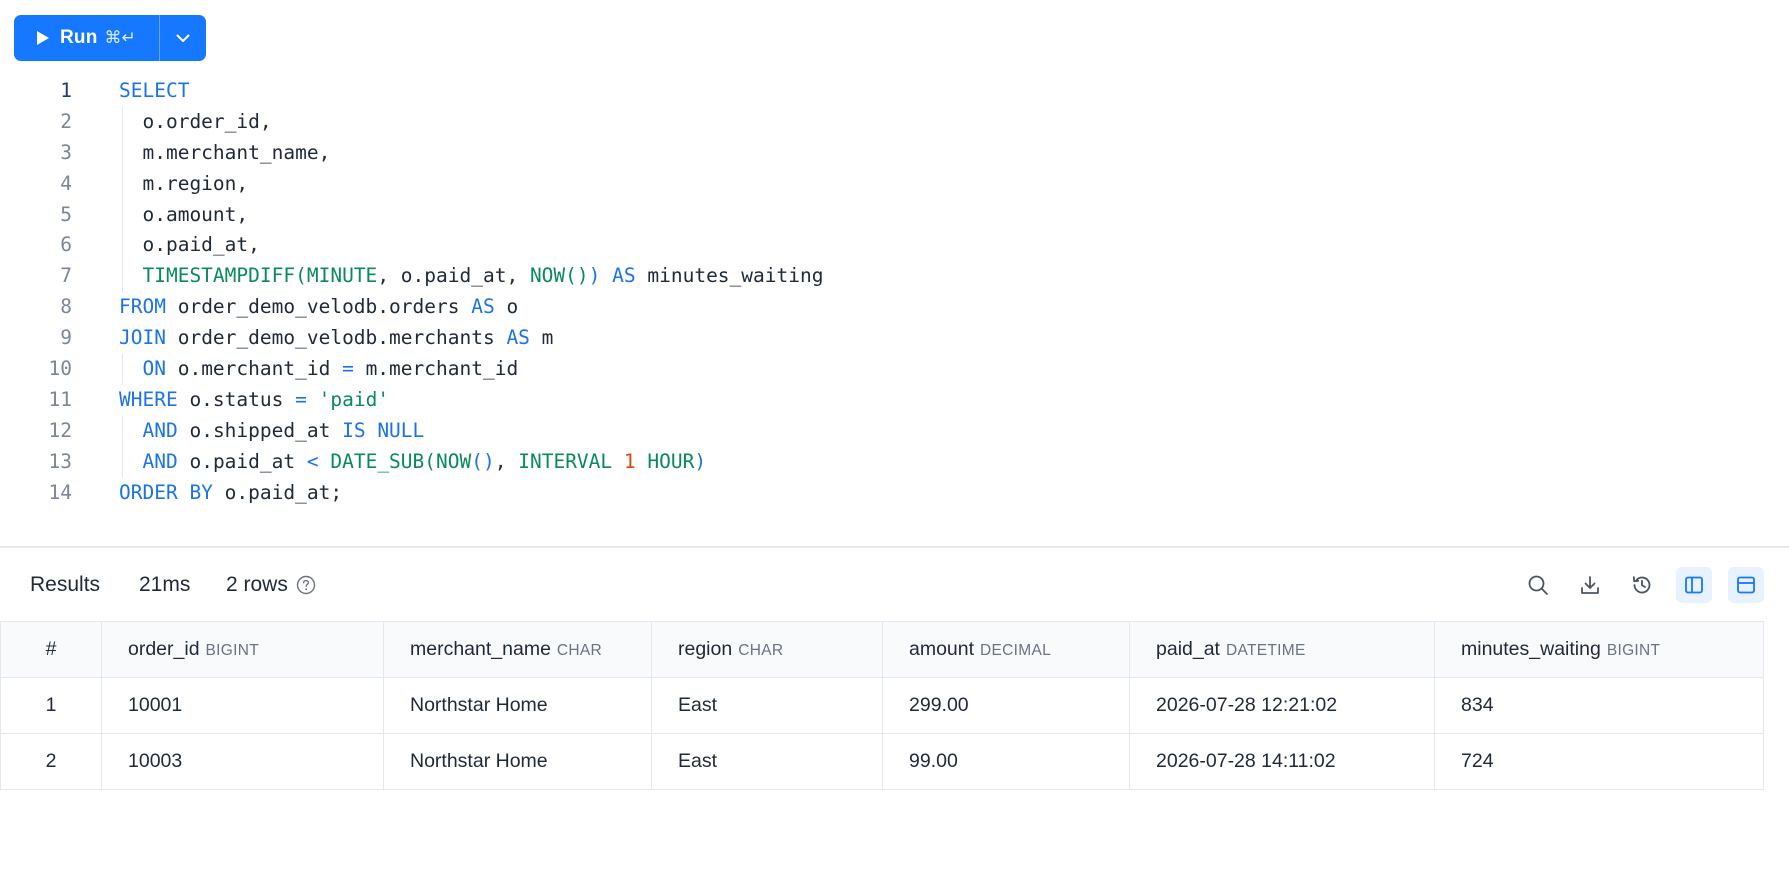 This screenshot has width=1789, height=879. I want to click on table-cell: 2026-07-28 12:21:02, so click(1282, 705).